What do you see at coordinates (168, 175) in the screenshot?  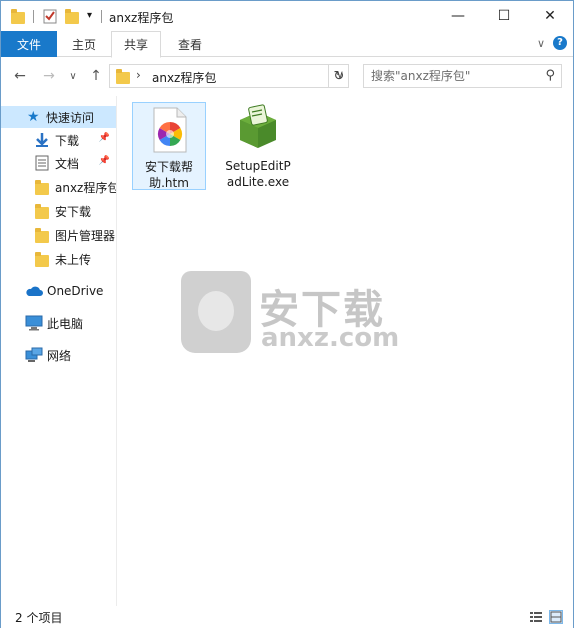 I see `file-name: 安下载帮 助.htm` at bounding box center [168, 175].